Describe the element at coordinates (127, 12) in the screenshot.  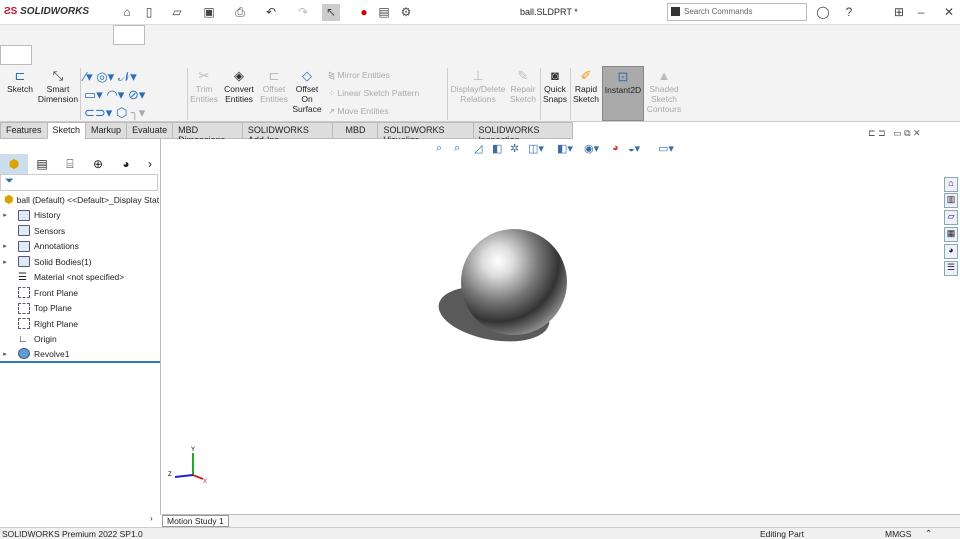
I see `home-icon: ⌂` at that location.